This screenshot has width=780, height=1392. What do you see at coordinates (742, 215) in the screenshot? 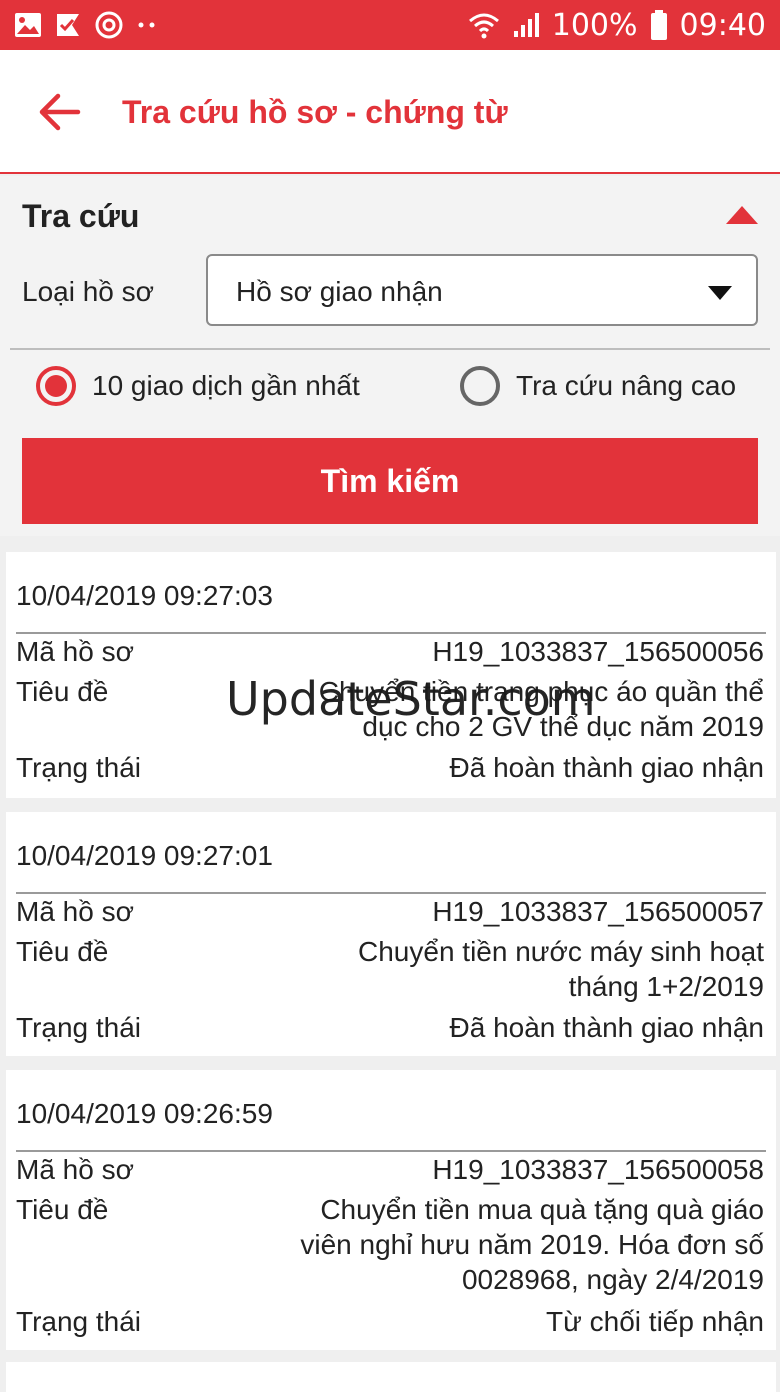
I see `collapse-triangle-icon` at bounding box center [742, 215].